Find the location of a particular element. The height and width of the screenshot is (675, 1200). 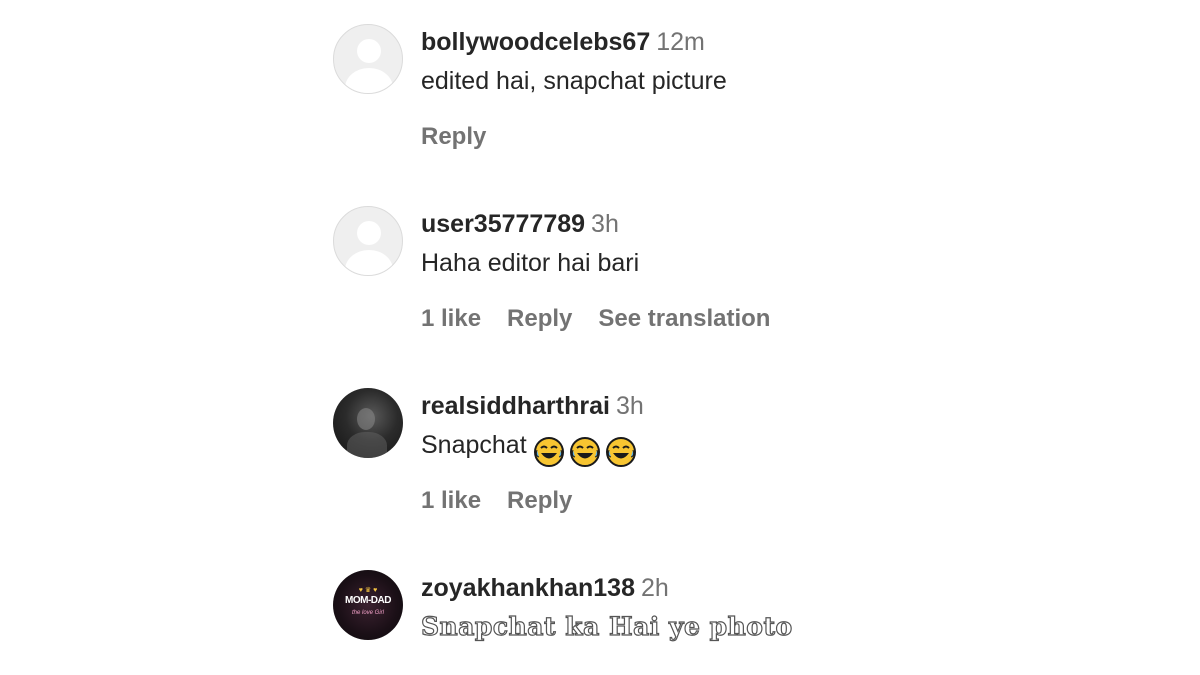

comment-header: realsiddharthrai 3h is located at coordinates (532, 406).